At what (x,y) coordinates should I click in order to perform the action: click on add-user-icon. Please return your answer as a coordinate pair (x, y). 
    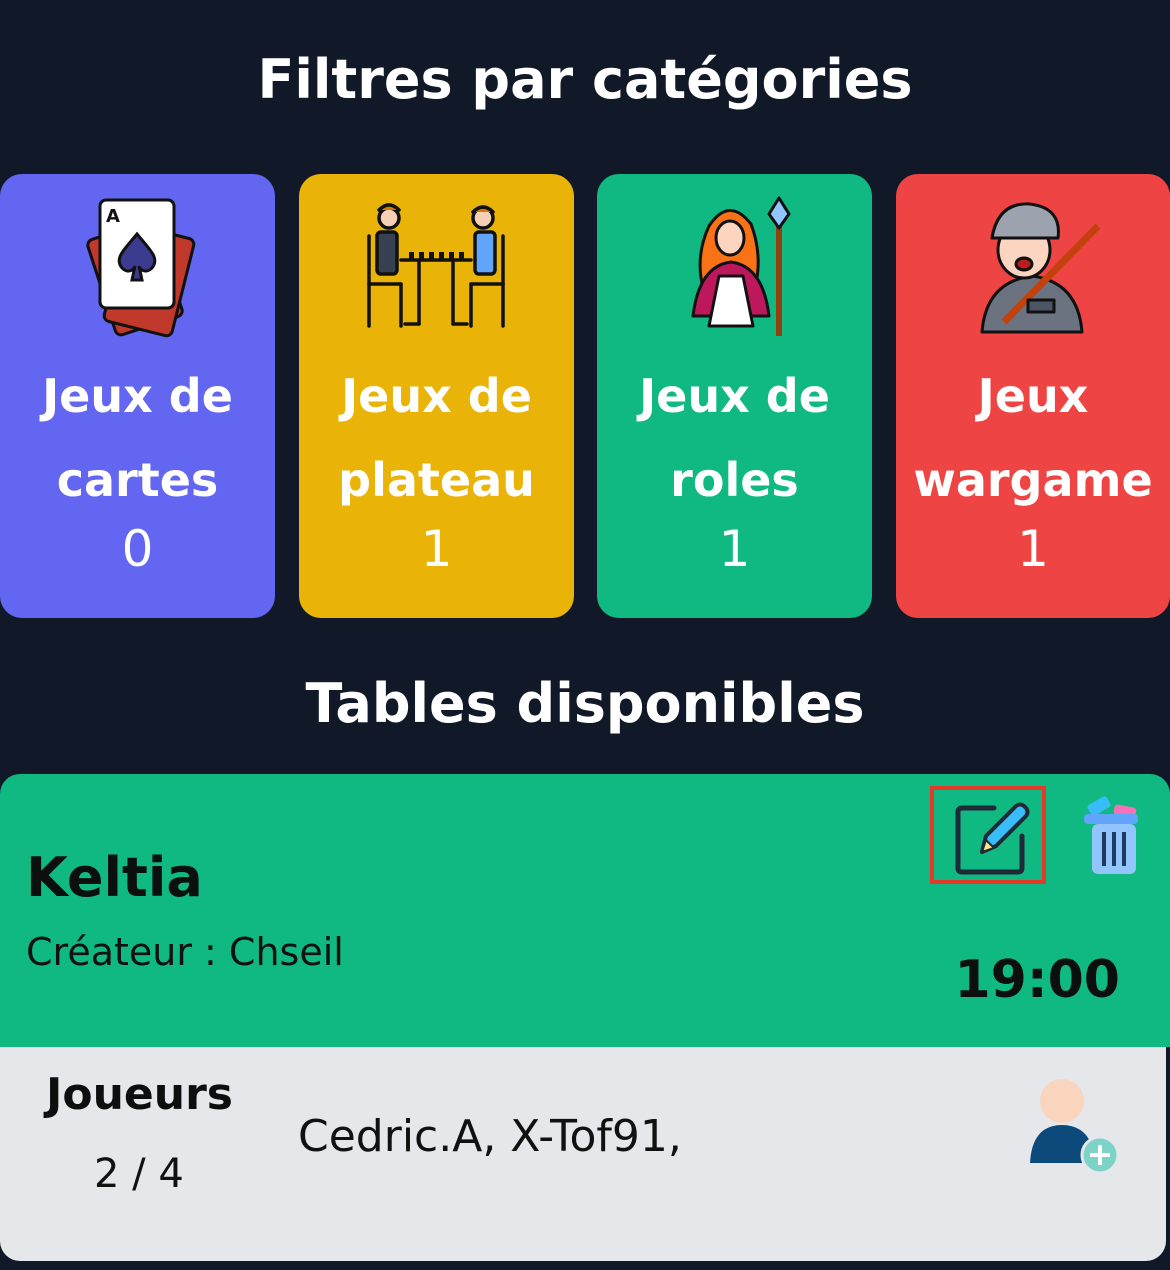
    Looking at the image, I should click on (1075, 1127).